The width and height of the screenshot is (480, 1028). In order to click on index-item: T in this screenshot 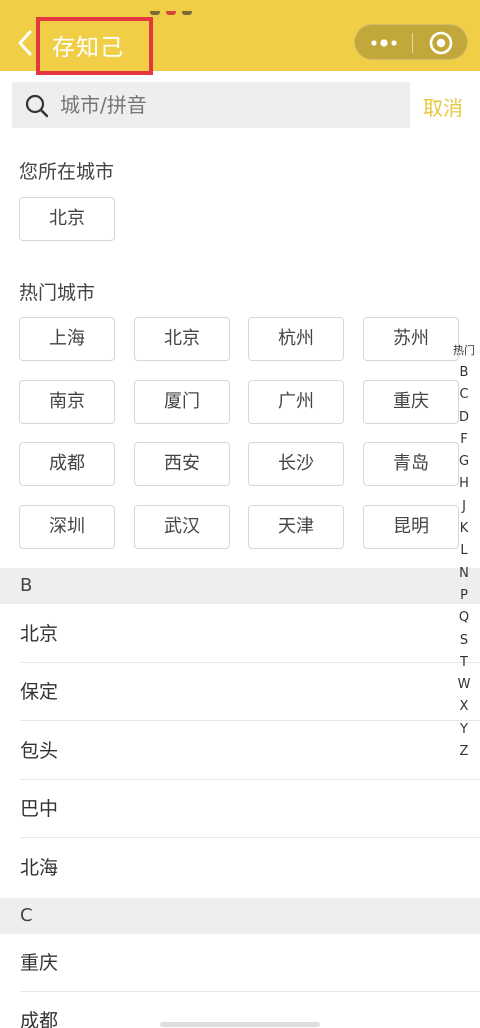, I will do `click(464, 663)`.